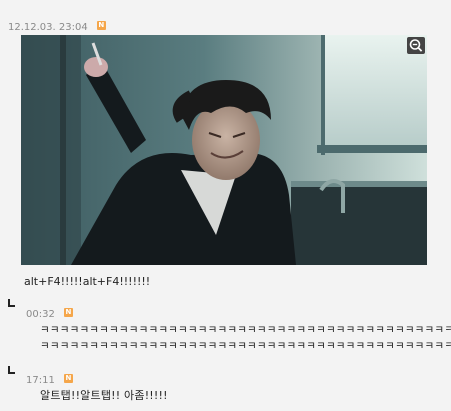  I want to click on reply-timestamp: 00:32, so click(40, 314).